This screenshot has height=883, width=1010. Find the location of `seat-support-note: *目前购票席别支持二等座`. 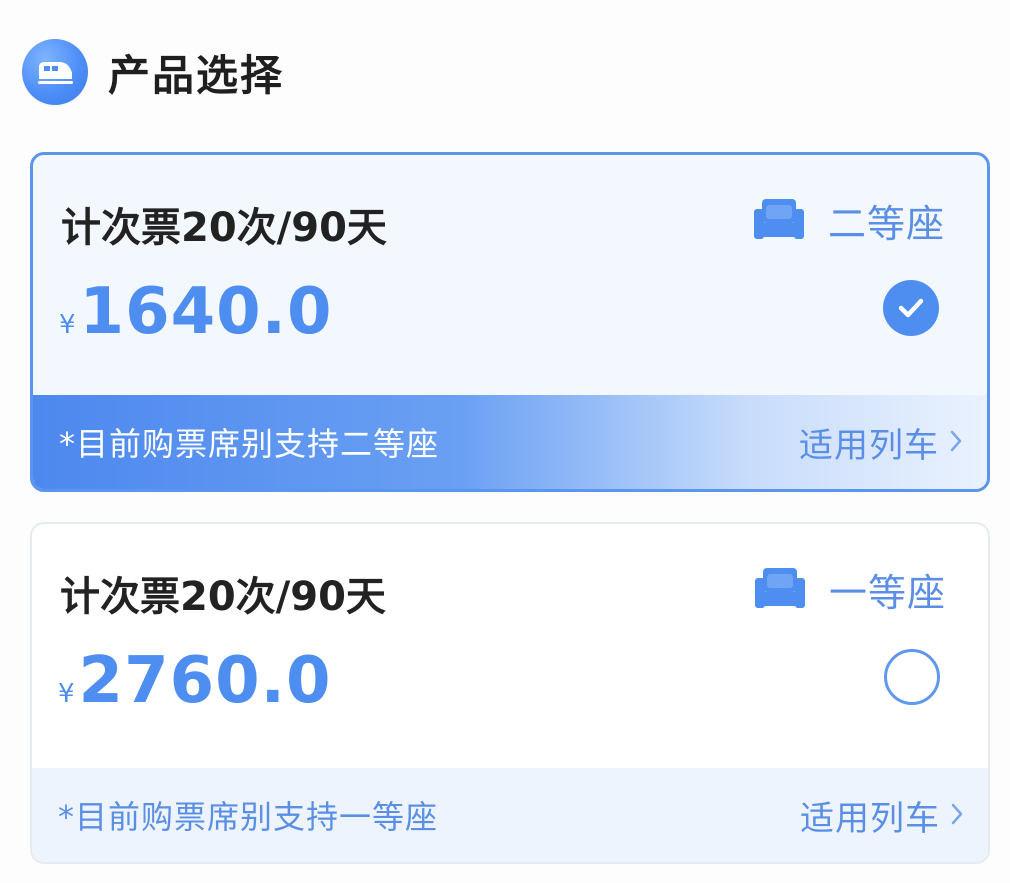

seat-support-note: *目前购票席别支持二等座 is located at coordinates (249, 444).